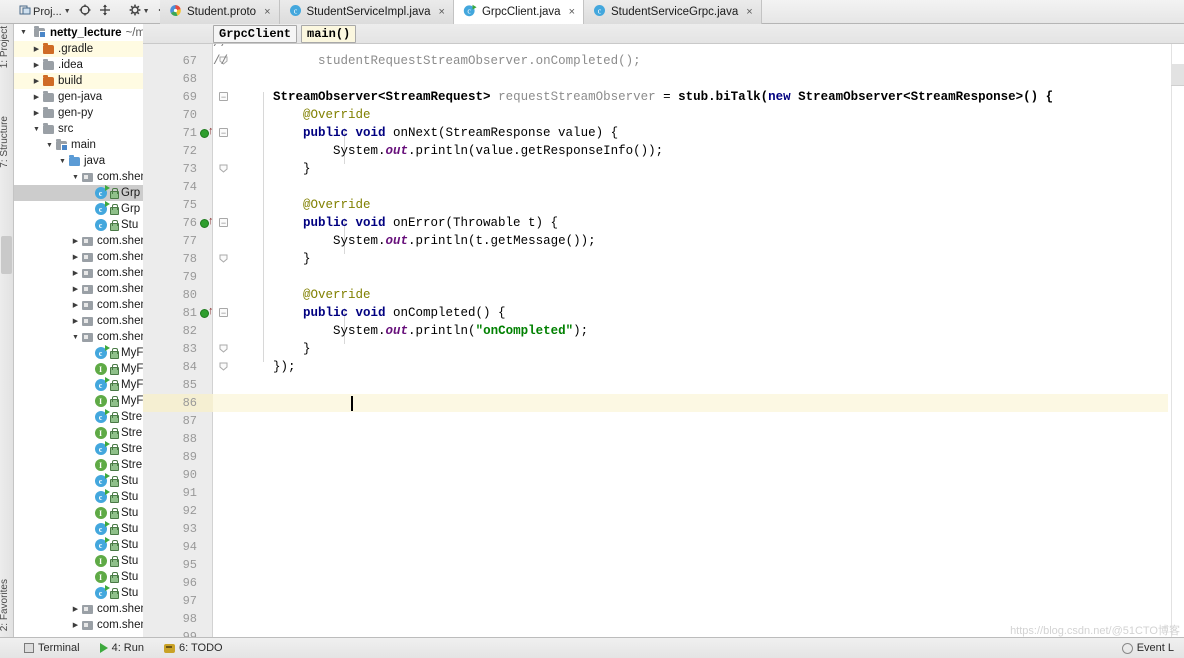 Image resolution: width=1184 pixels, height=658 pixels. I want to click on expand-all-button, so click(105, 12).